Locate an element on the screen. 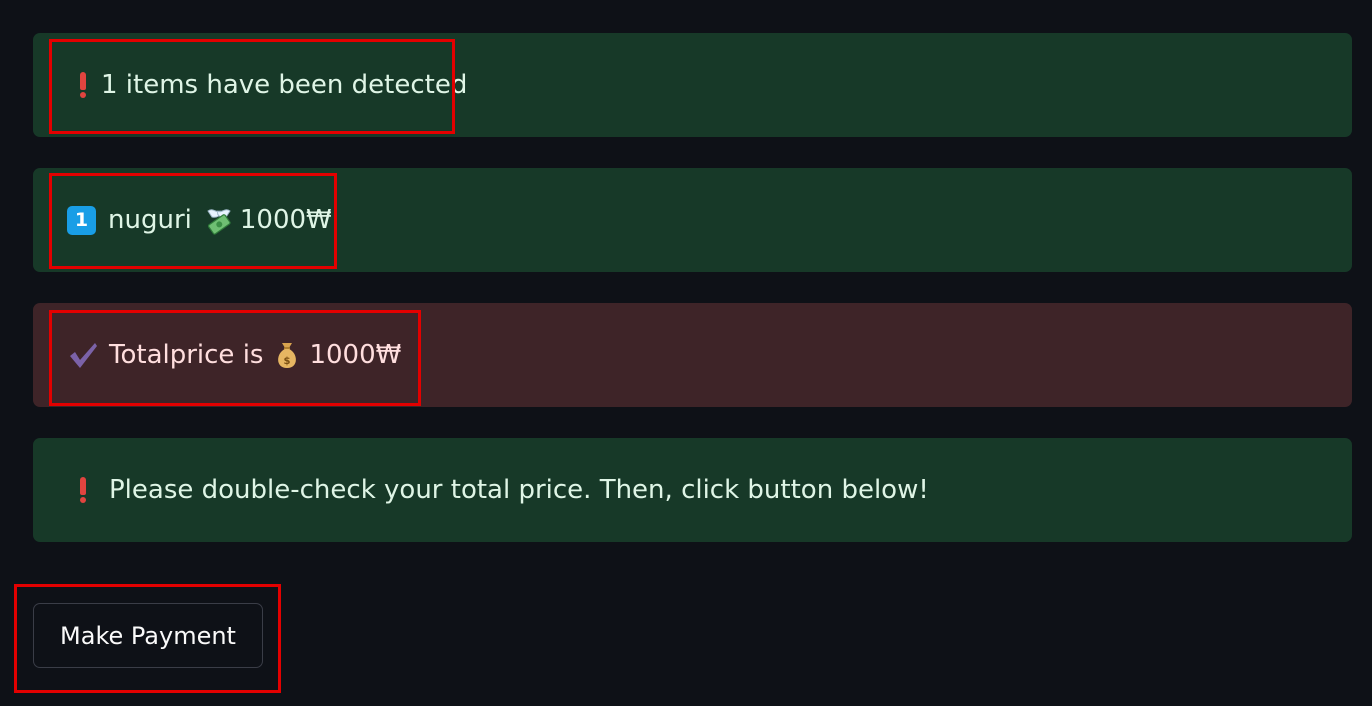 This screenshot has height=706, width=1372. detected-items-text: 1 items have been detected is located at coordinates (284, 85).